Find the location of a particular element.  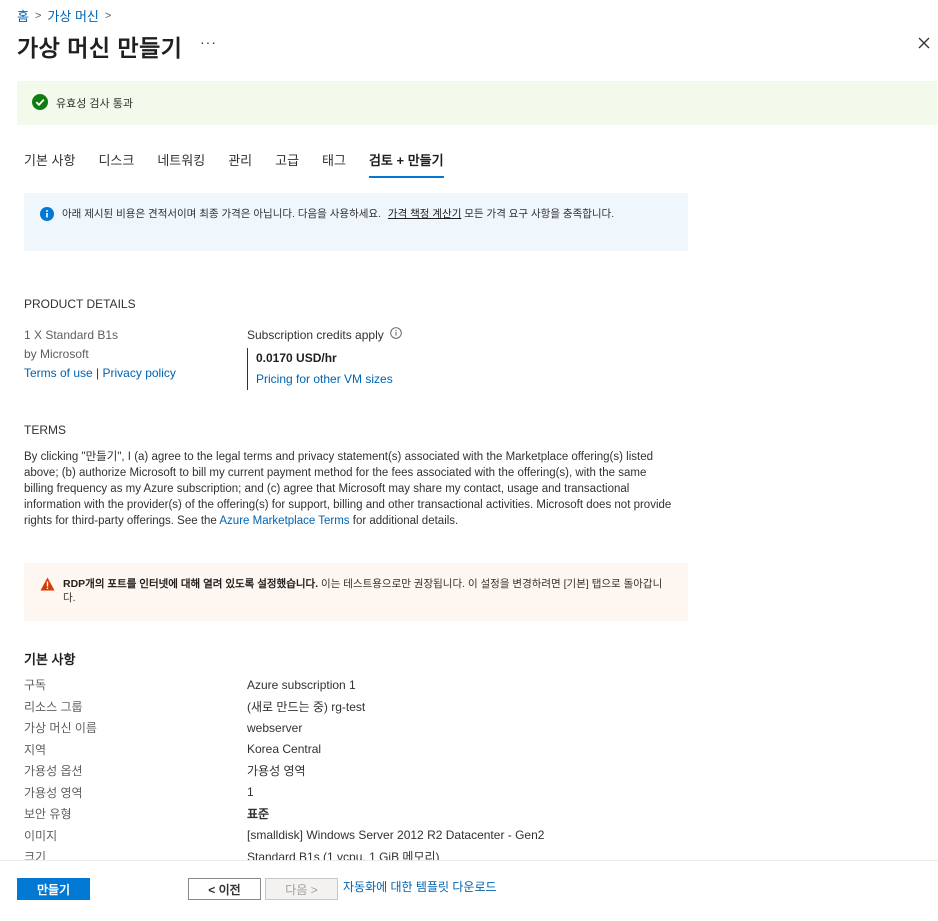

summary-value: 가용성 영역 is located at coordinates (276, 771).